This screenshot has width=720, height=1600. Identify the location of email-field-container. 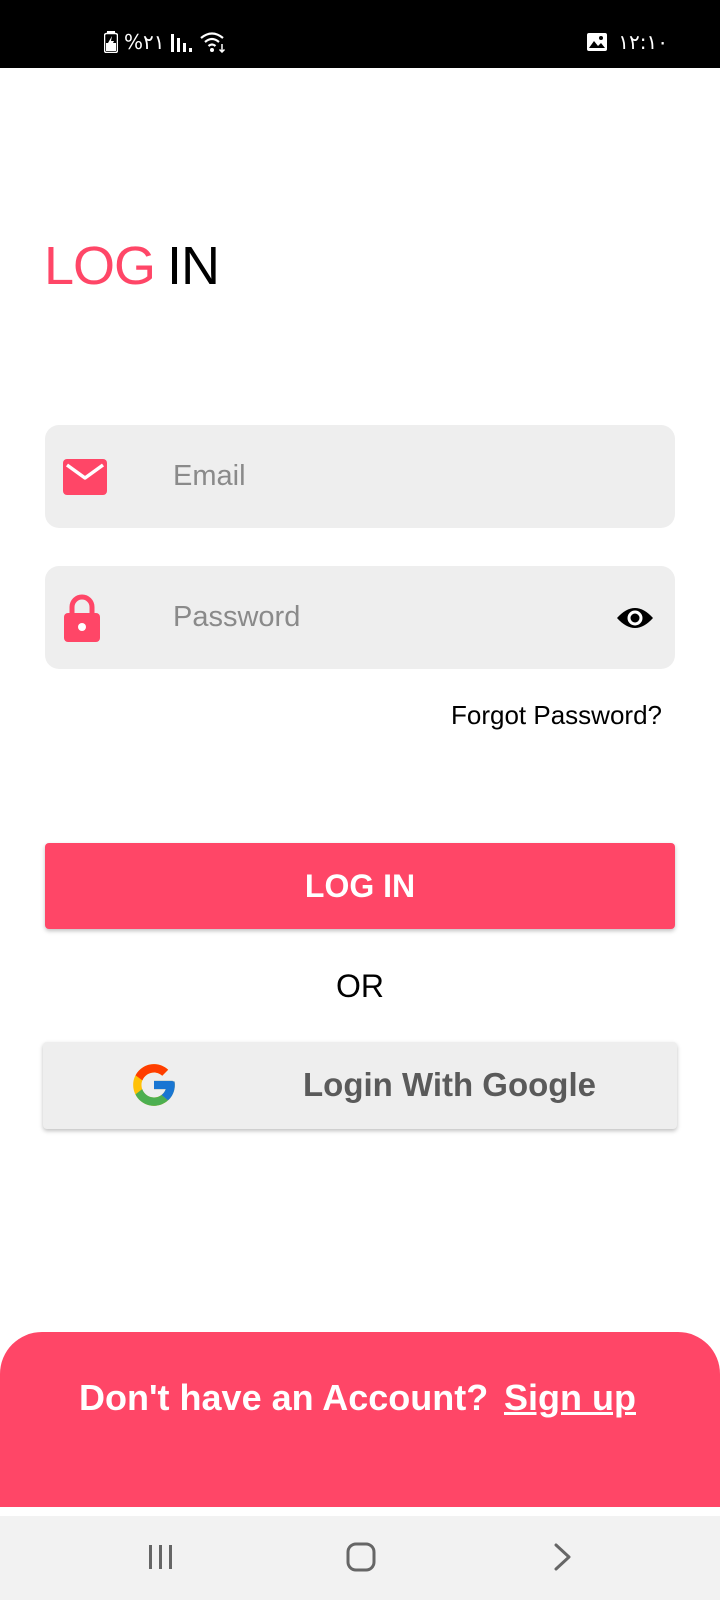
(360, 476).